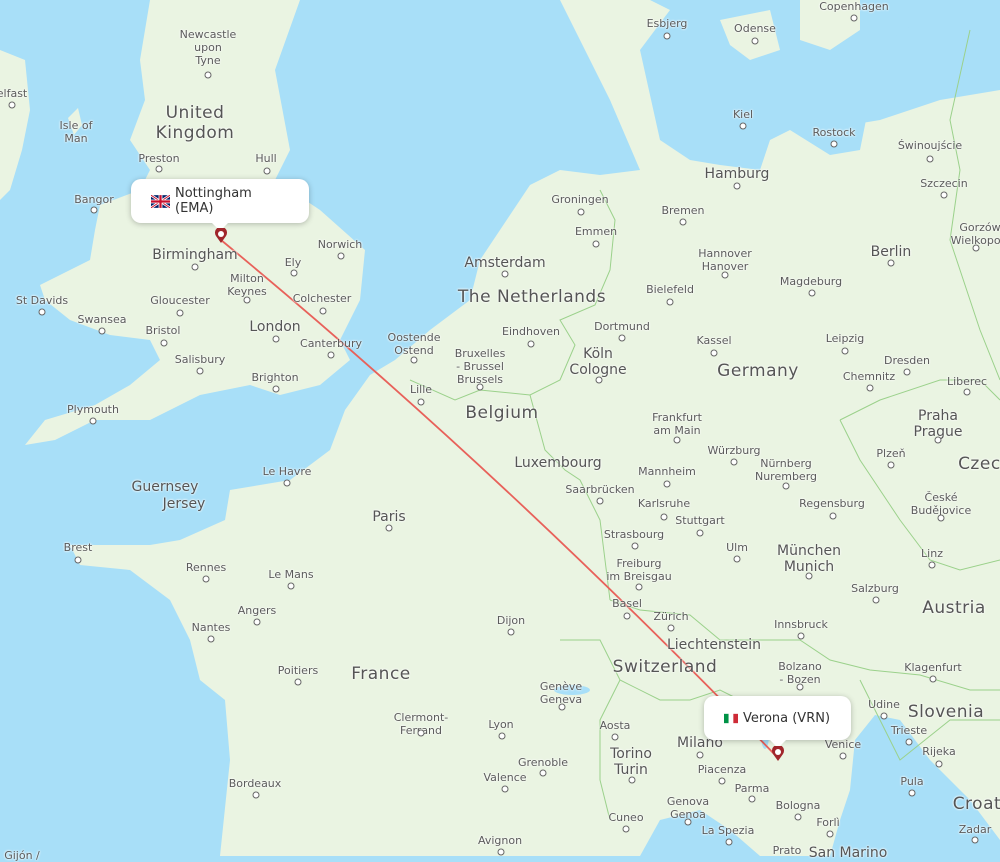 The image size is (1000, 862). What do you see at coordinates (933, 667) in the screenshot?
I see `city-label-klagenfurt: Klagenfurt` at bounding box center [933, 667].